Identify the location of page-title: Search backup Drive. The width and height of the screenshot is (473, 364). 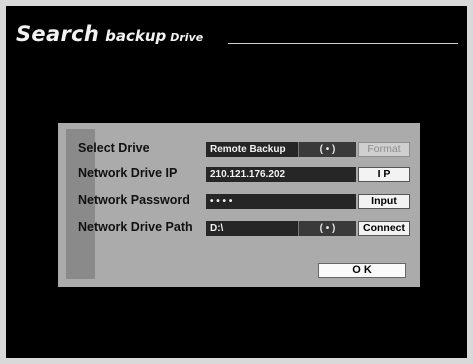
(109, 34).